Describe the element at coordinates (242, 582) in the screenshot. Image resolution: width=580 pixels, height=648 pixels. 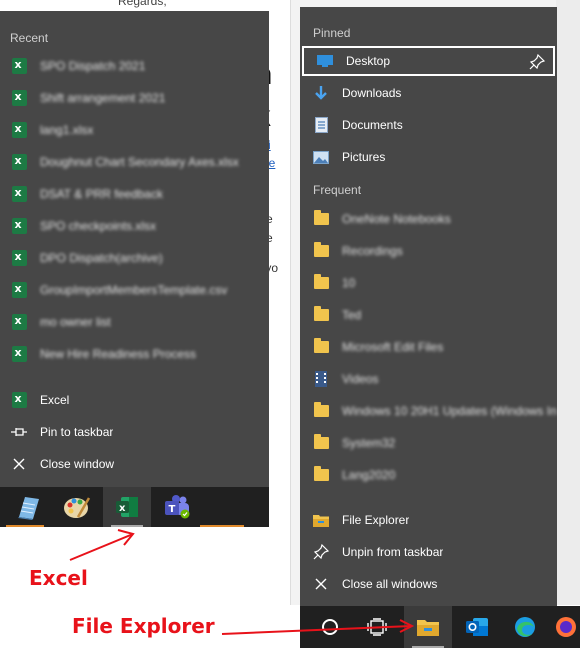
I see `annotation-arrows` at that location.